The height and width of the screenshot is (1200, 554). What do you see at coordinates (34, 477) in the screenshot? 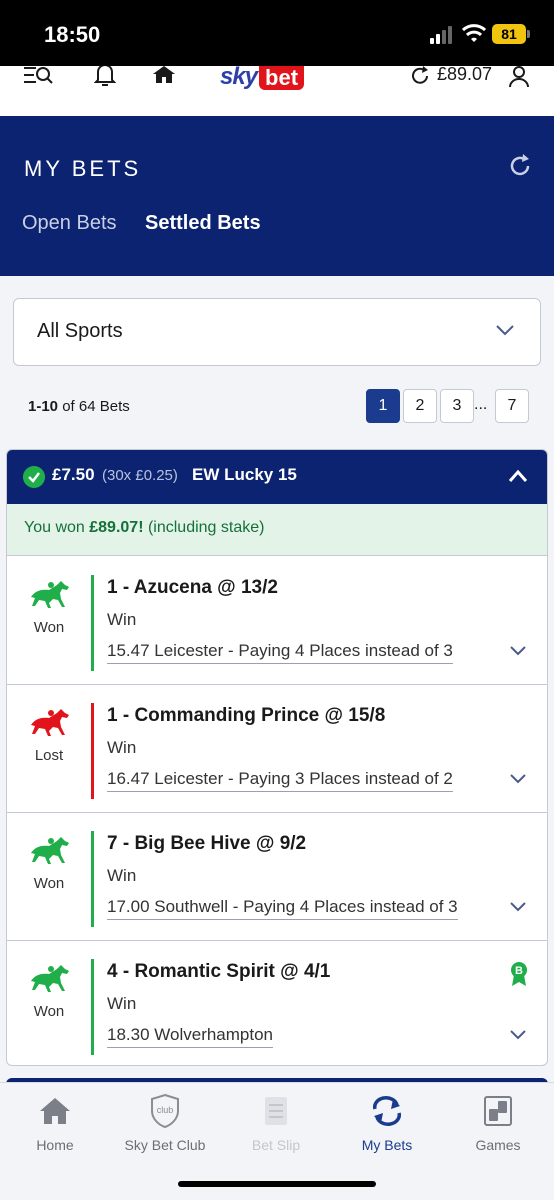
I see `check-icon` at bounding box center [34, 477].